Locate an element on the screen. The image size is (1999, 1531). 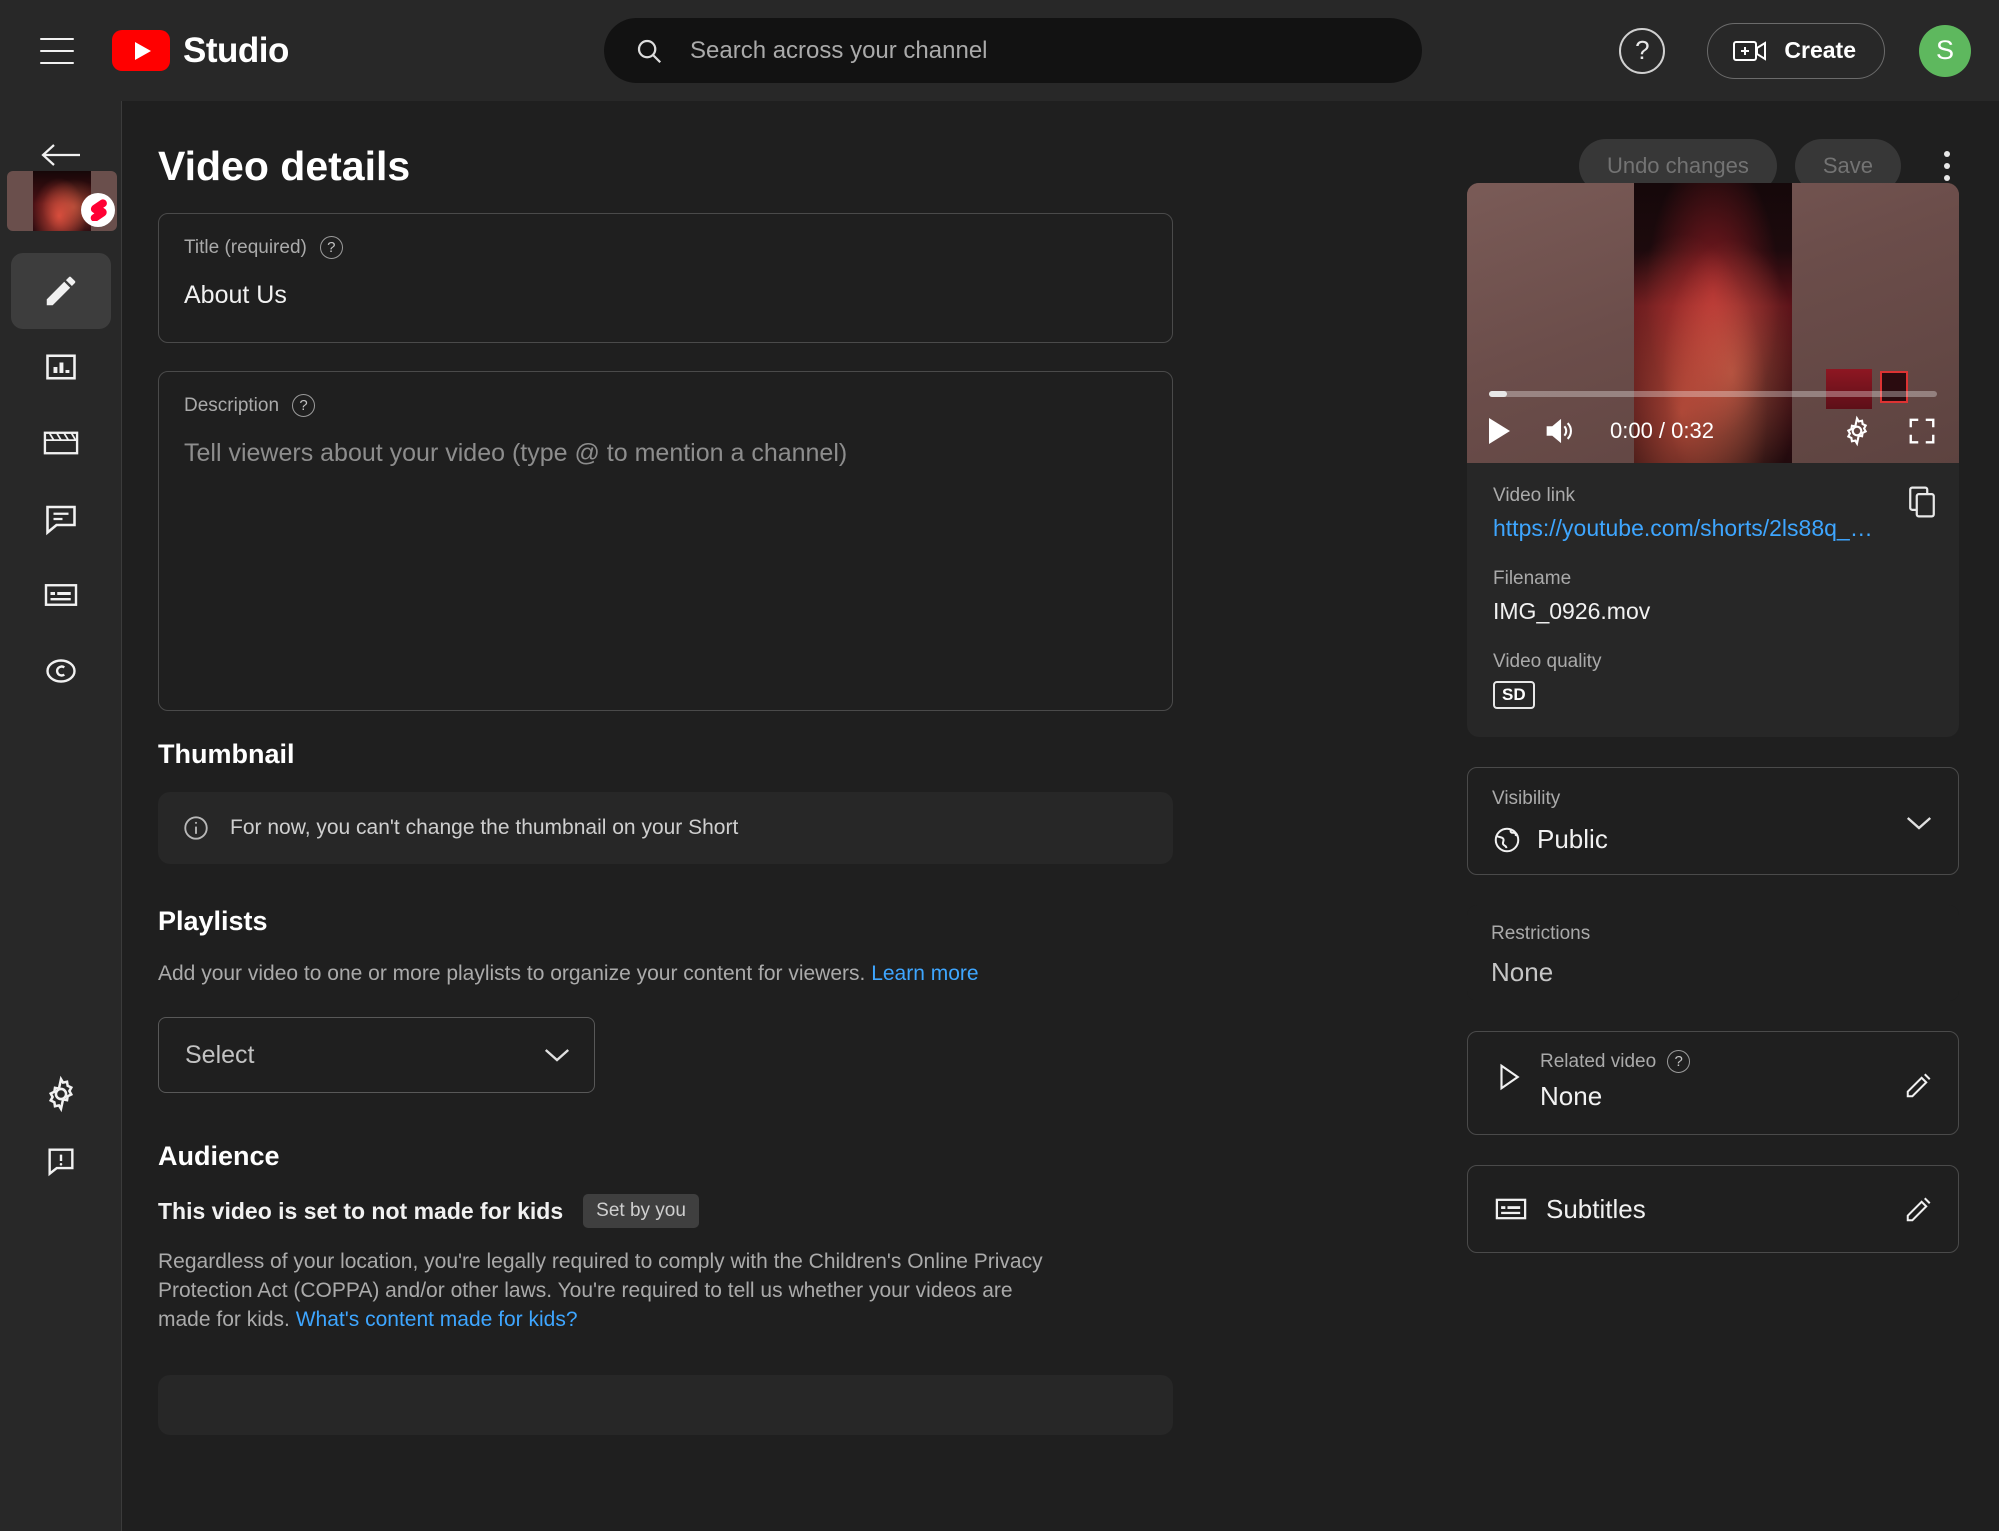
page-title: Video details is located at coordinates (284, 165).